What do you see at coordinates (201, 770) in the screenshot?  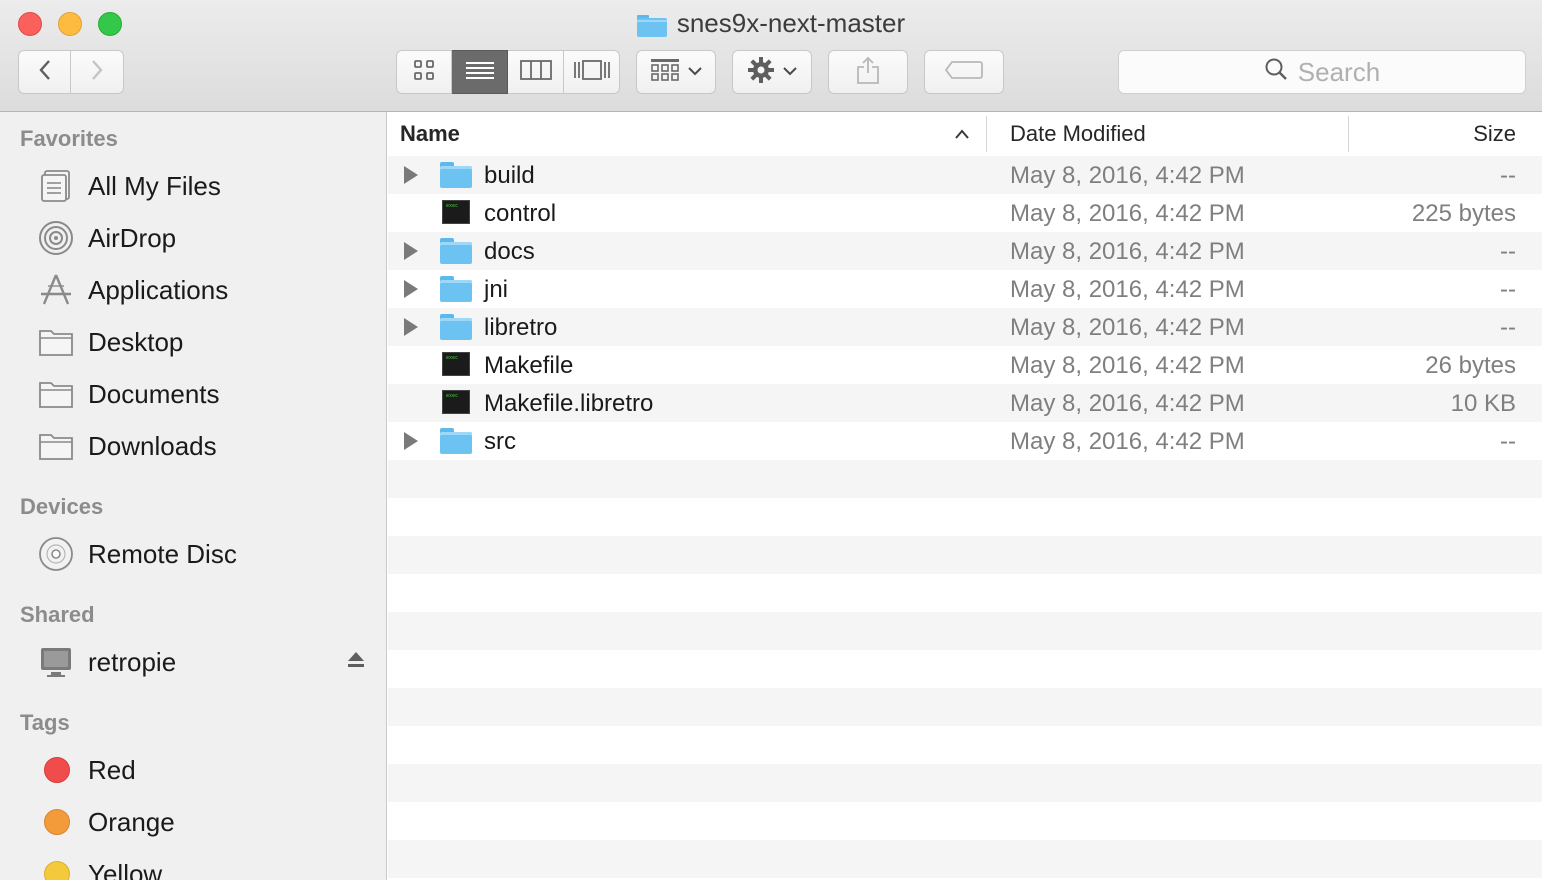 I see `sidebar-item-tag-red: Red` at bounding box center [201, 770].